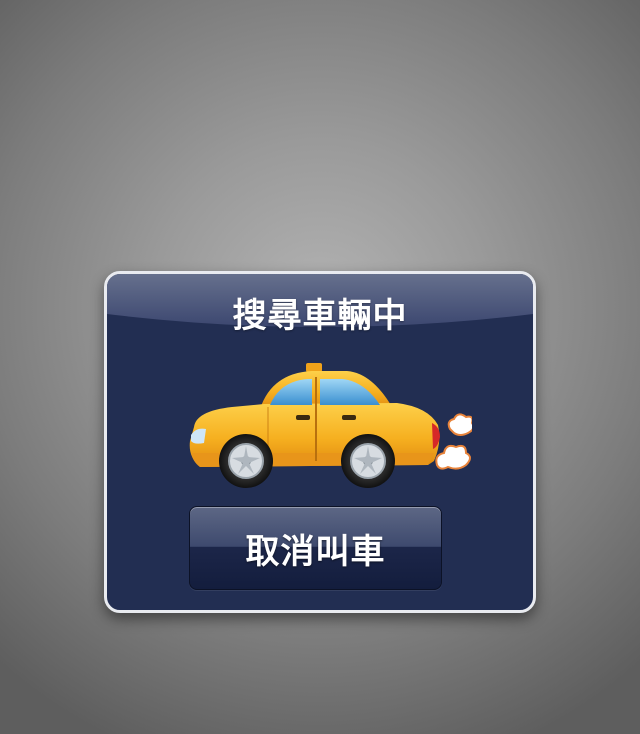 The image size is (640, 734). I want to click on dialog-title: 搜尋車輛中, so click(320, 316).